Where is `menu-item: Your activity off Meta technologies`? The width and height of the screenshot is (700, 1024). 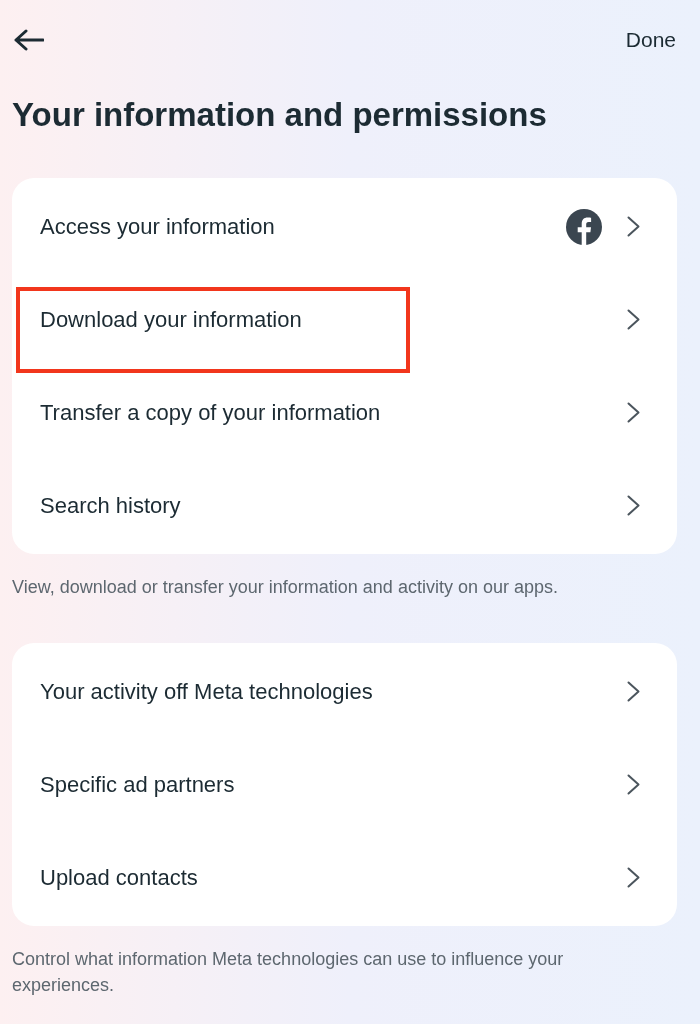
menu-item: Your activity off Meta technologies is located at coordinates (344, 691).